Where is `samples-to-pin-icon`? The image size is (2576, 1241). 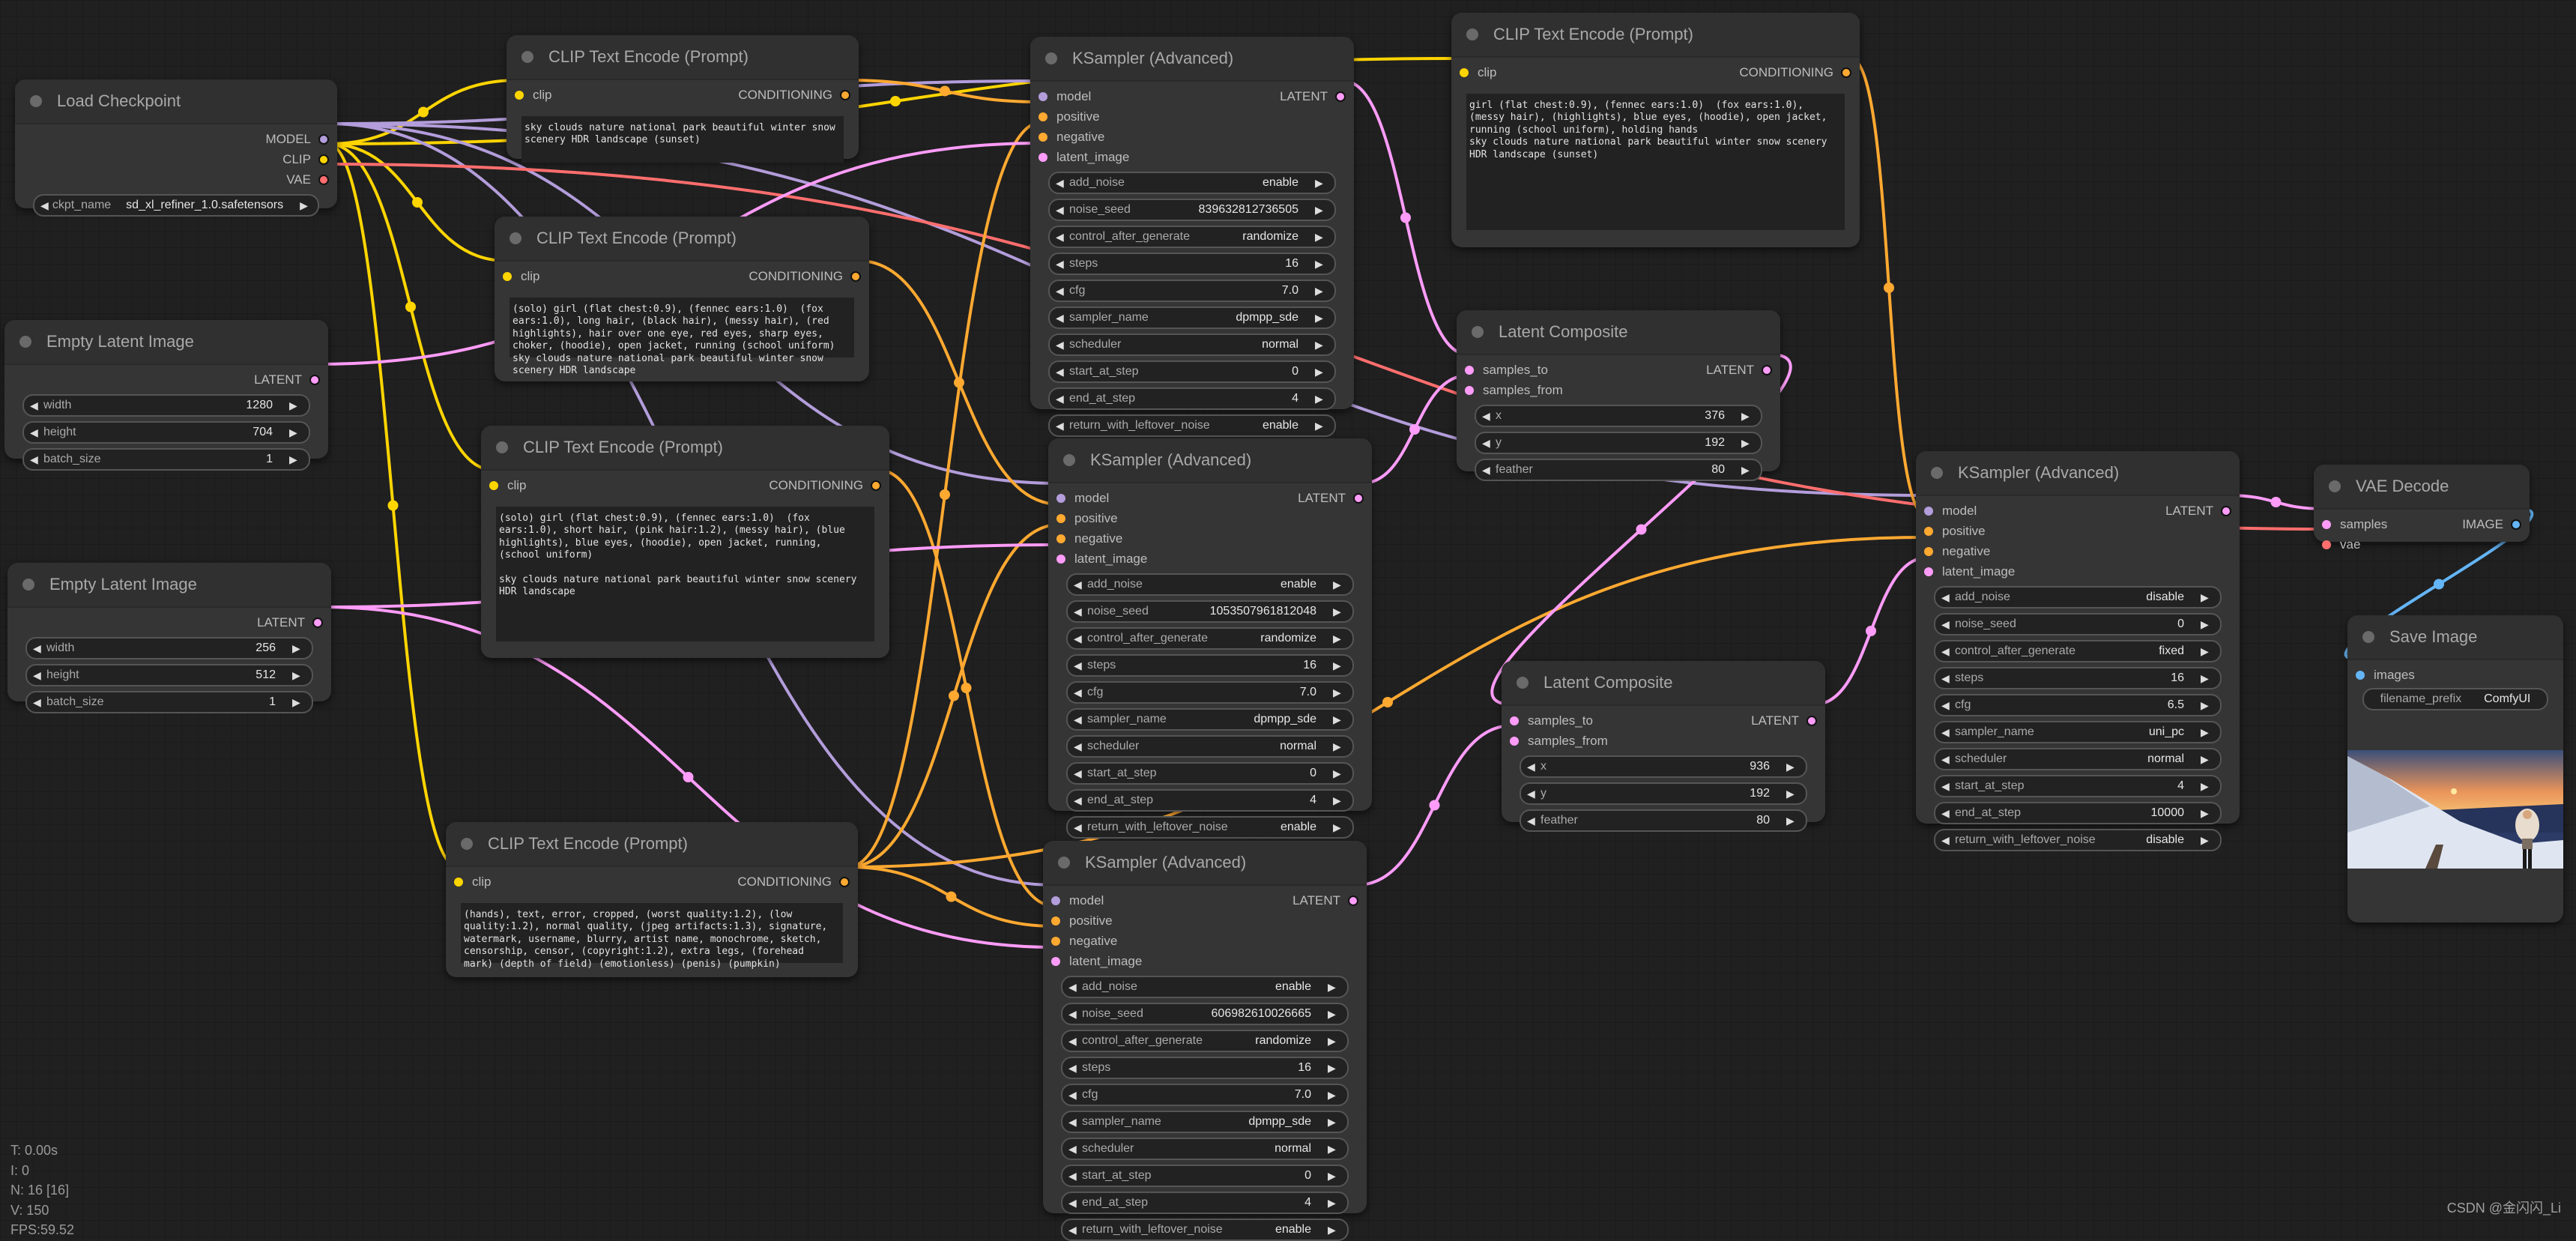
samples-to-pin-icon is located at coordinates (1514, 720).